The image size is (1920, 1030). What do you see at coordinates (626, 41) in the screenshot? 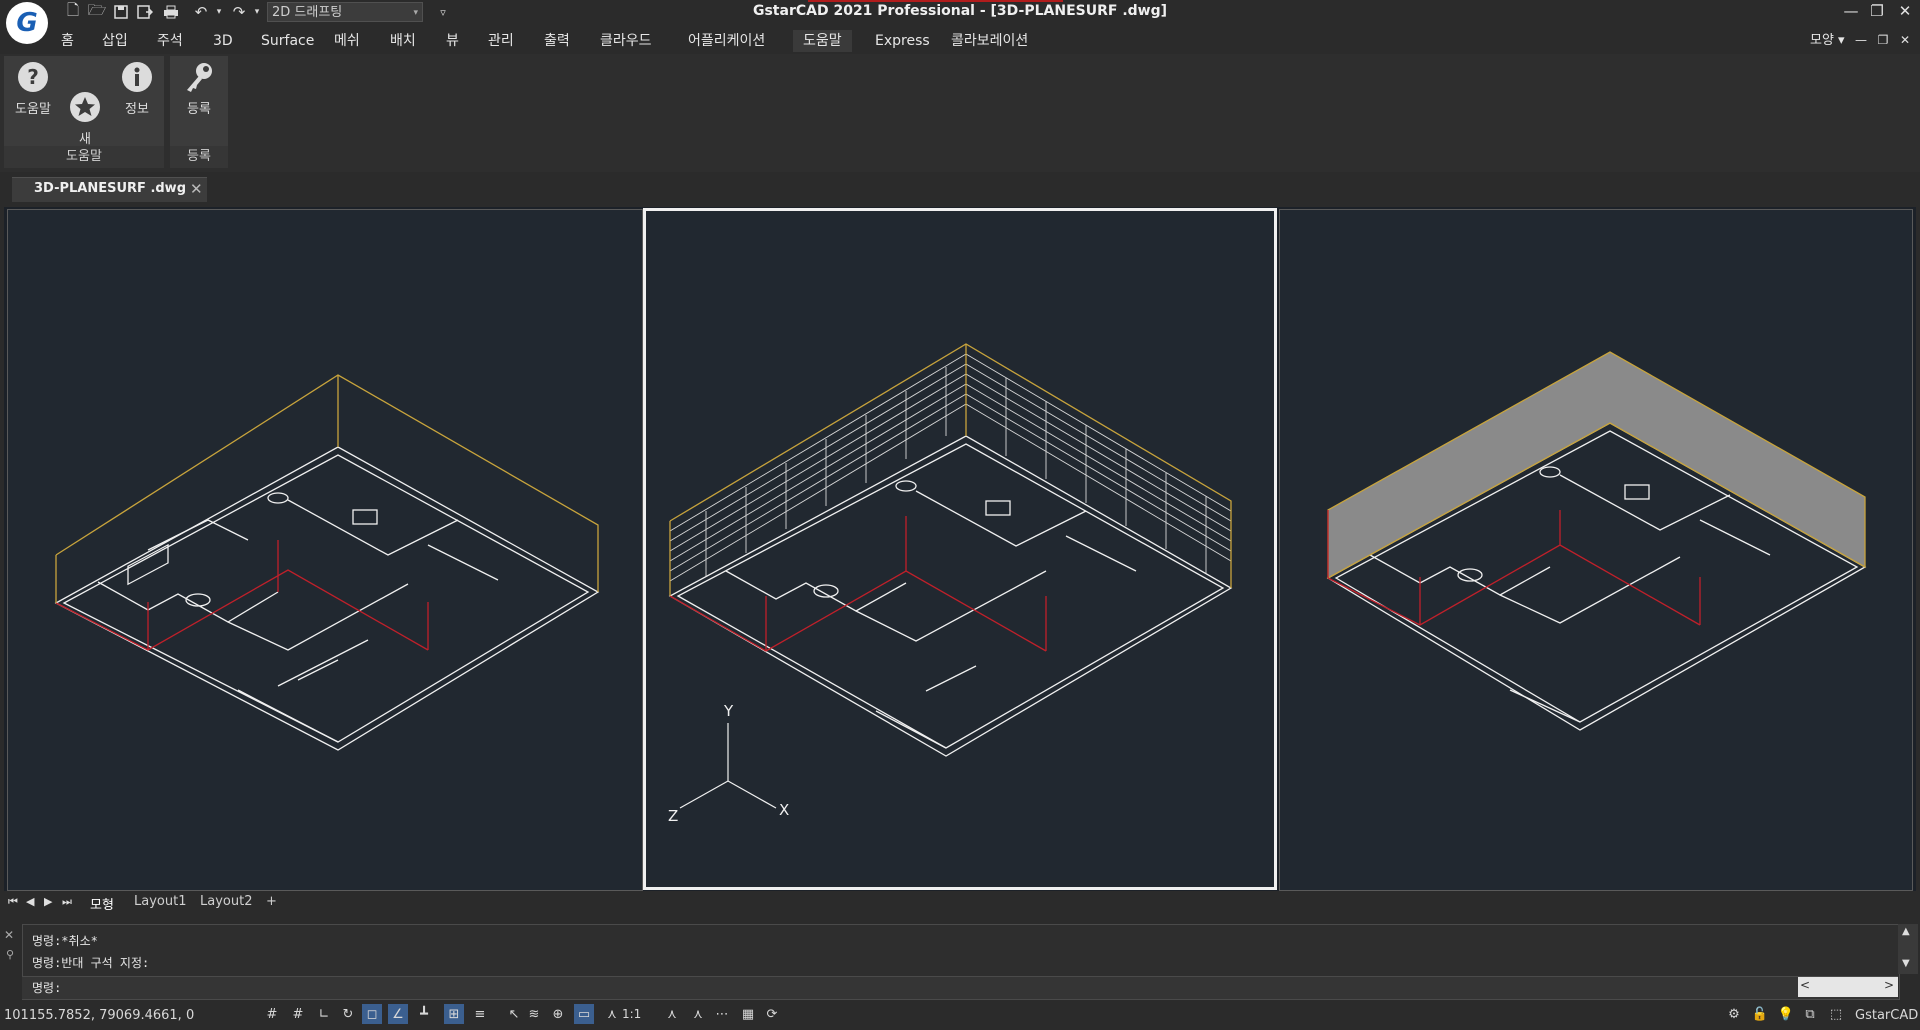
I see `menu-cloud: 클라우드` at bounding box center [626, 41].